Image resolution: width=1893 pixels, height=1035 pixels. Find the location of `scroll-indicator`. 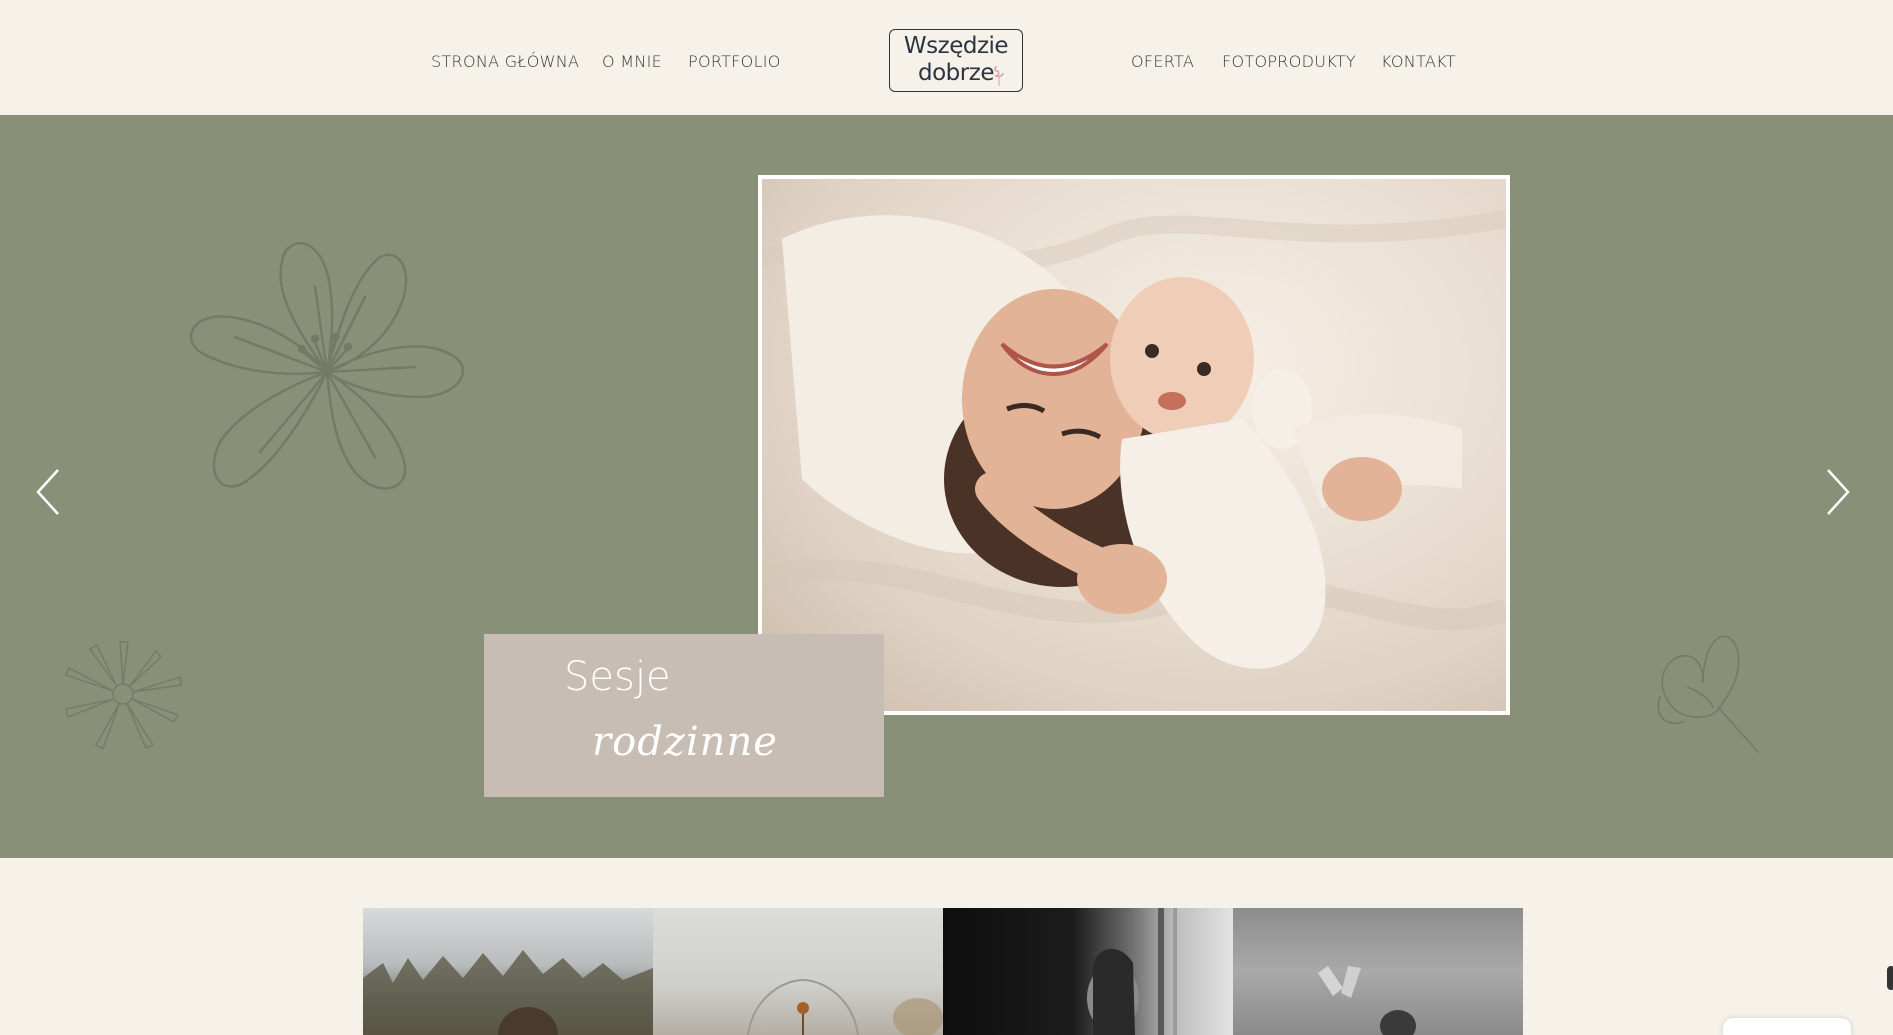

scroll-indicator is located at coordinates (1890, 978).